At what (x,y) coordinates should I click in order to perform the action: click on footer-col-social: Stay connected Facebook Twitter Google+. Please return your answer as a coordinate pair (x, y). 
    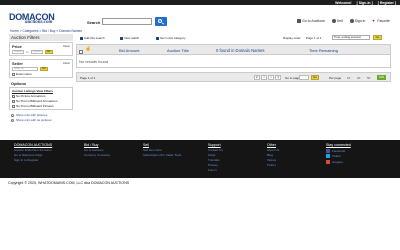
    Looking at the image, I should click on (338, 153).